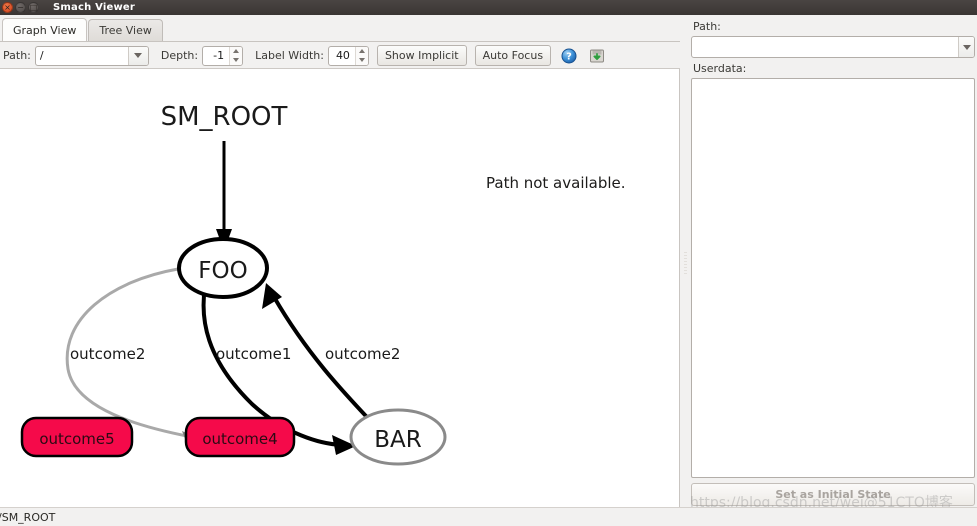  I want to click on userdata-label: Userdata:, so click(720, 68).